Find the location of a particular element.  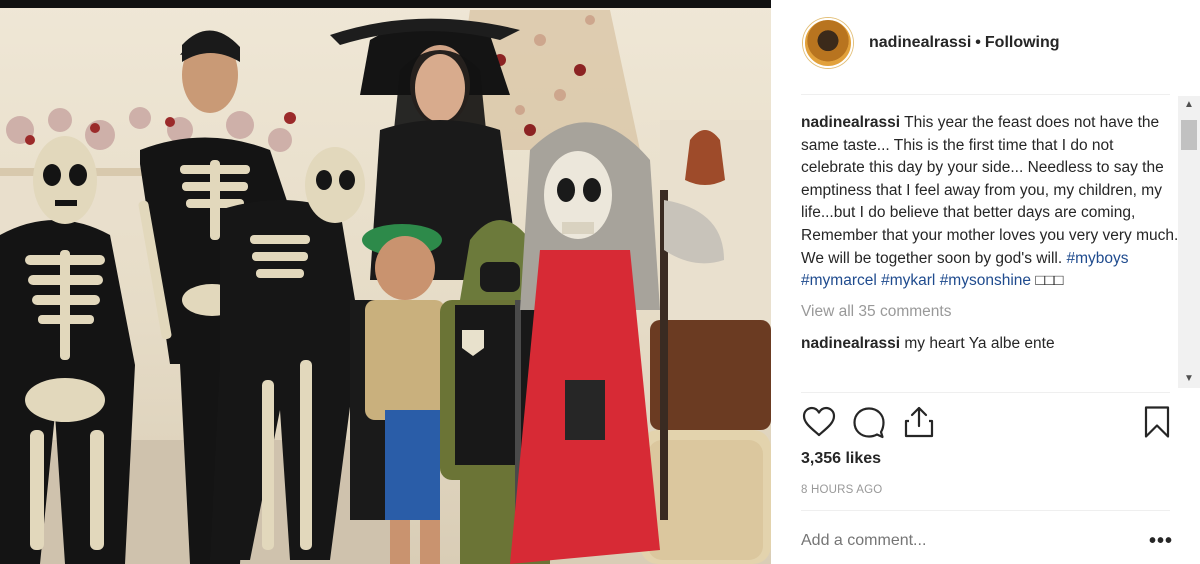

username-link: nadinealrassi is located at coordinates (920, 42).